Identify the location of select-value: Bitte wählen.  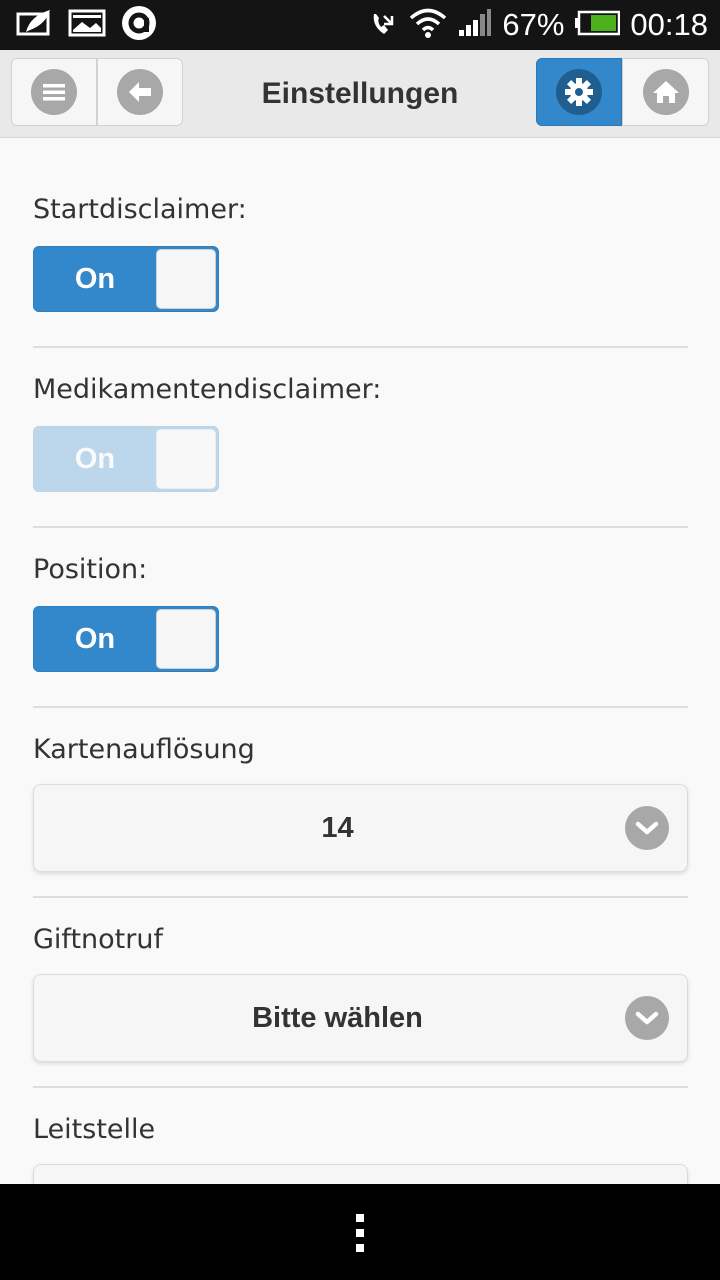
(337, 1018).